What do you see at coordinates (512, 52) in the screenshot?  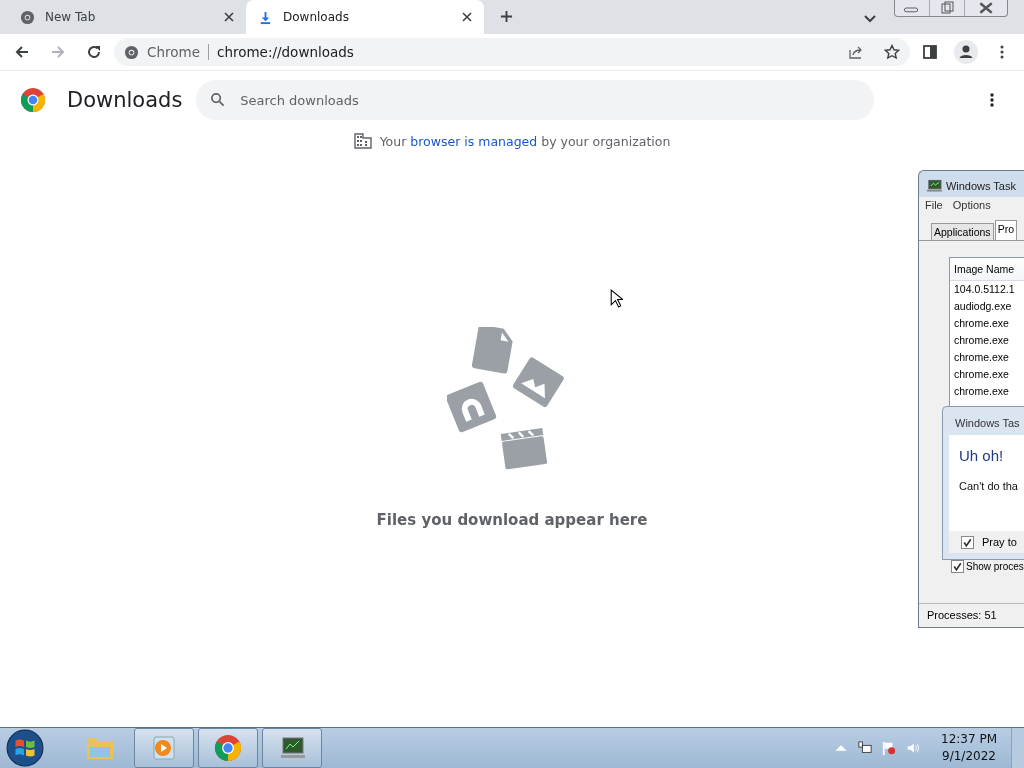 I see `address-bar: Chrome chrome://downloads` at bounding box center [512, 52].